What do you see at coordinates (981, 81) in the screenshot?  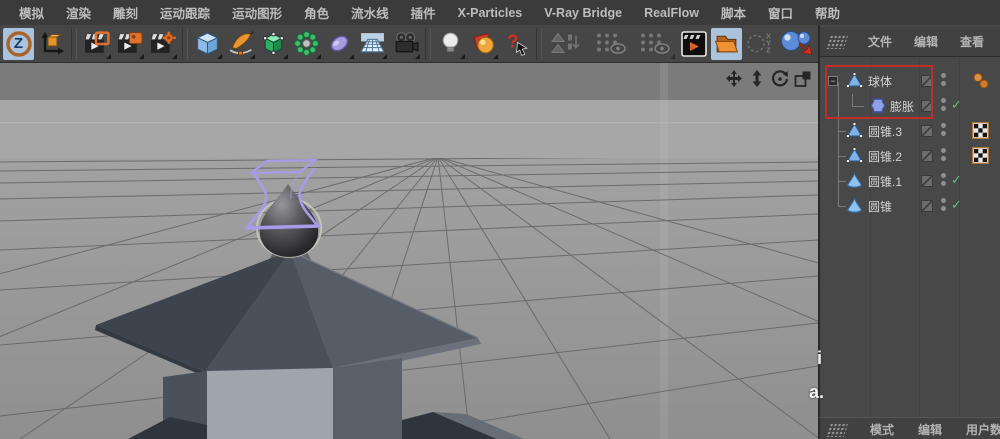 I see `tag-orange-spheres` at bounding box center [981, 81].